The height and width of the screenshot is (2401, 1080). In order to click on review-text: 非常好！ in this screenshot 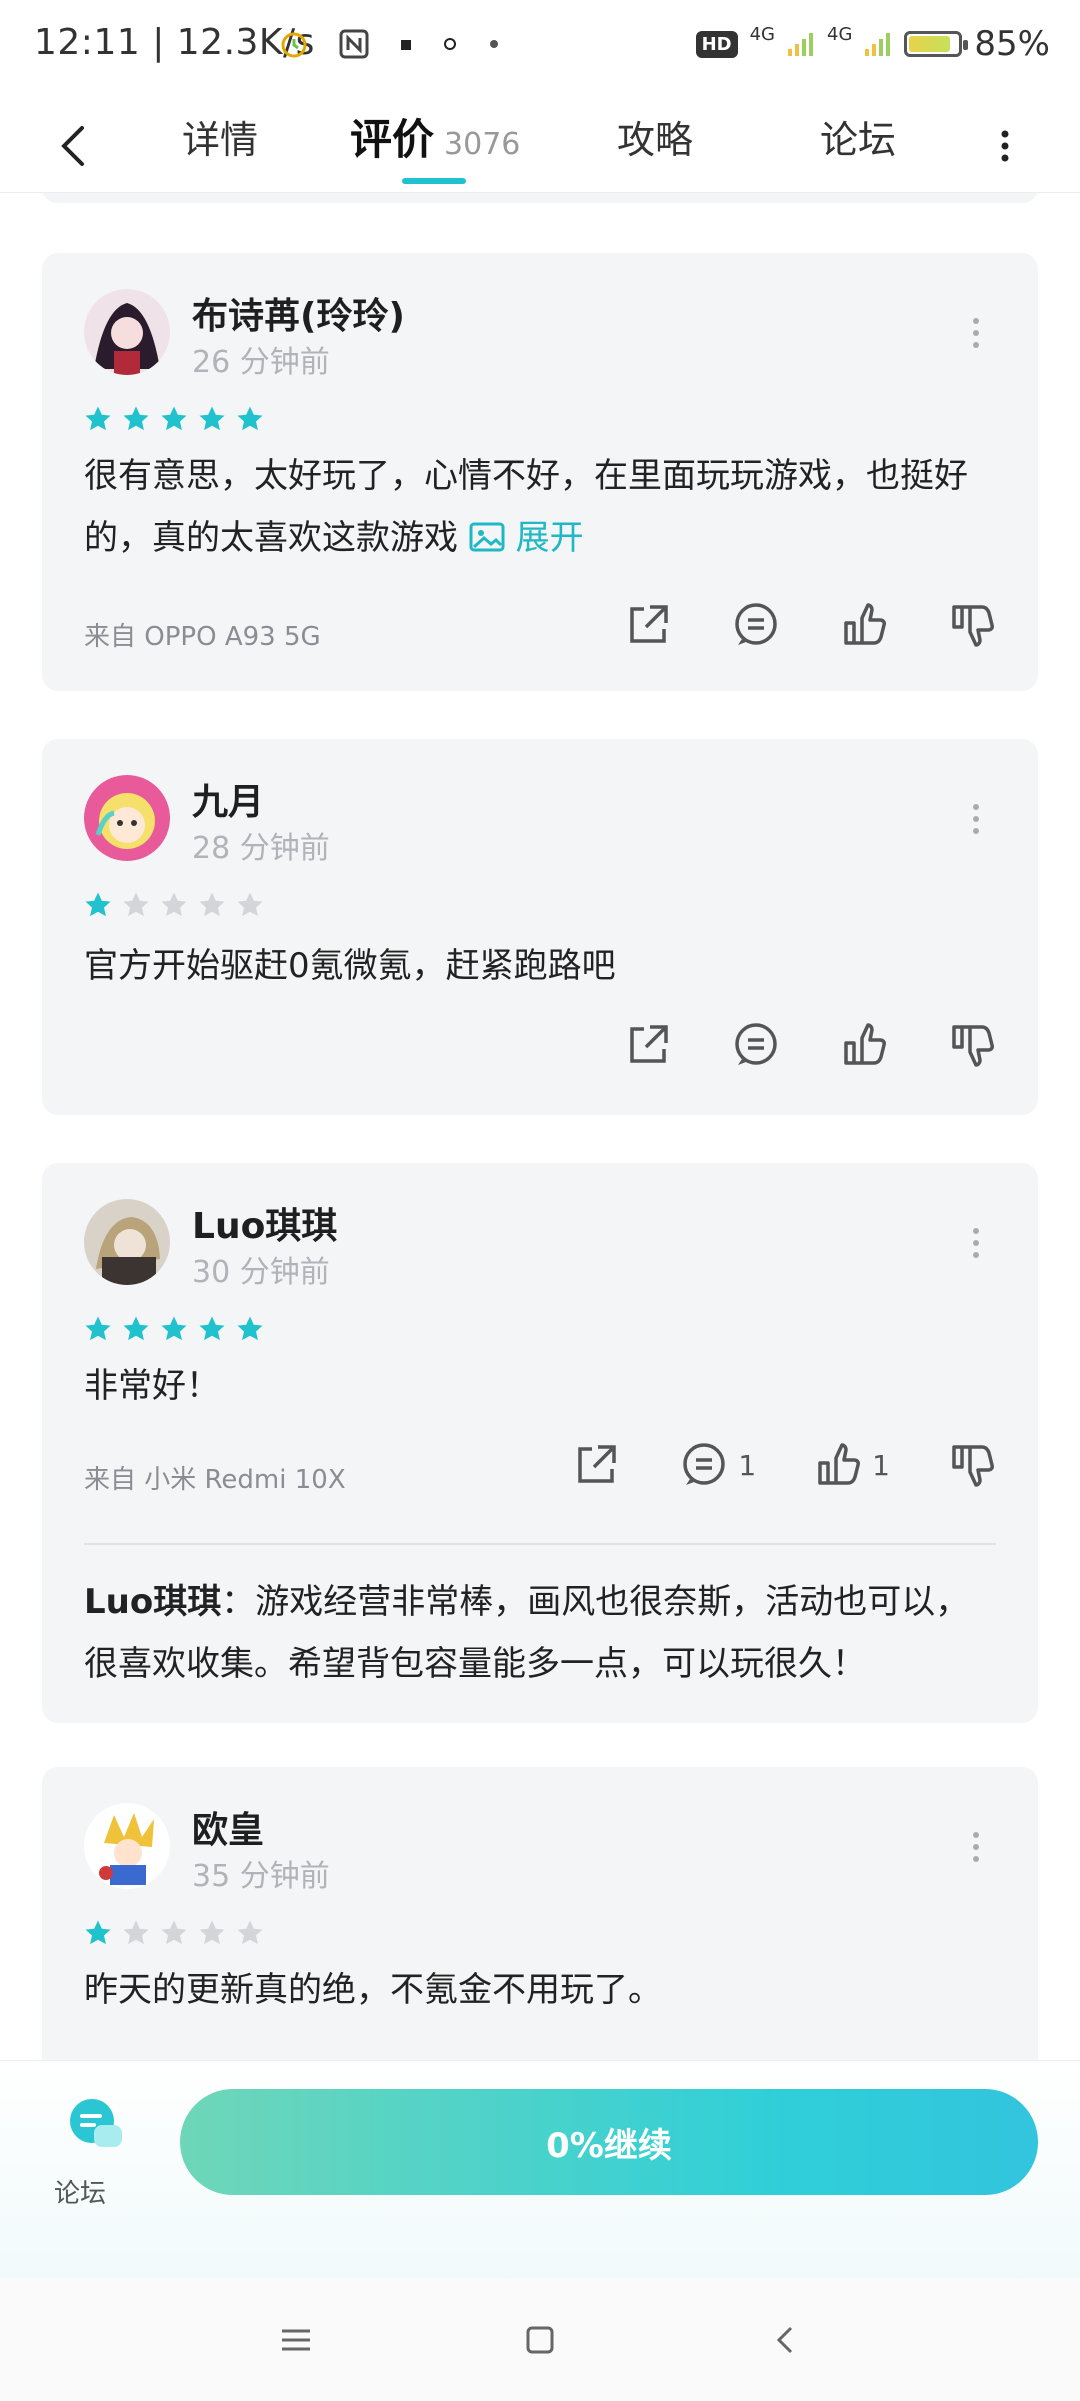, I will do `click(152, 1386)`.